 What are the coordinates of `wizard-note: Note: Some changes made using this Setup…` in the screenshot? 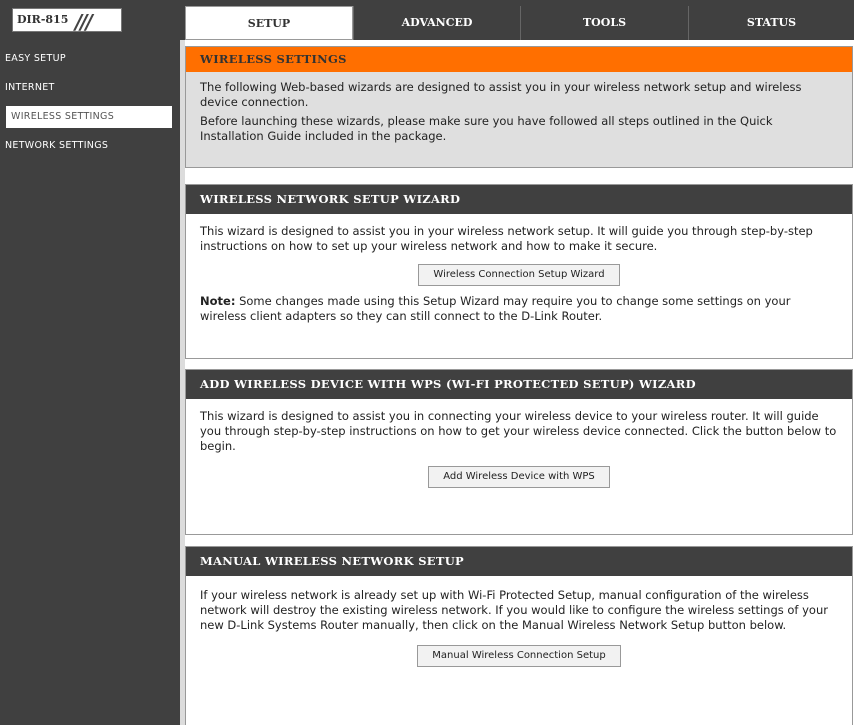 It's located at (519, 309).